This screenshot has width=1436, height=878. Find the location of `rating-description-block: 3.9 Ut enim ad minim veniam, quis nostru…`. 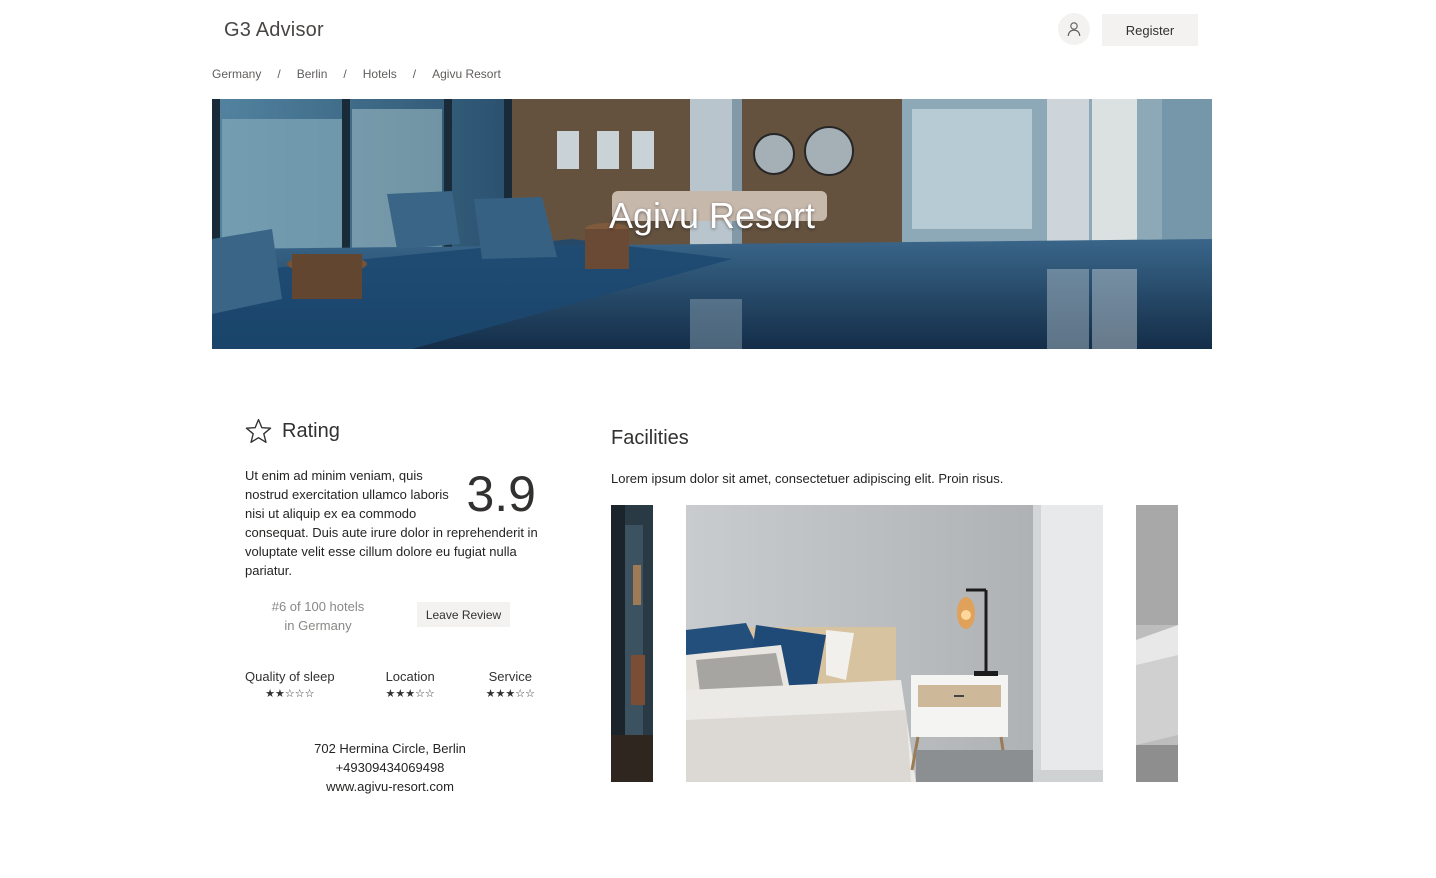

rating-description-block: 3.9 Ut enim ad minim veniam, quis nostru… is located at coordinates (395, 523).